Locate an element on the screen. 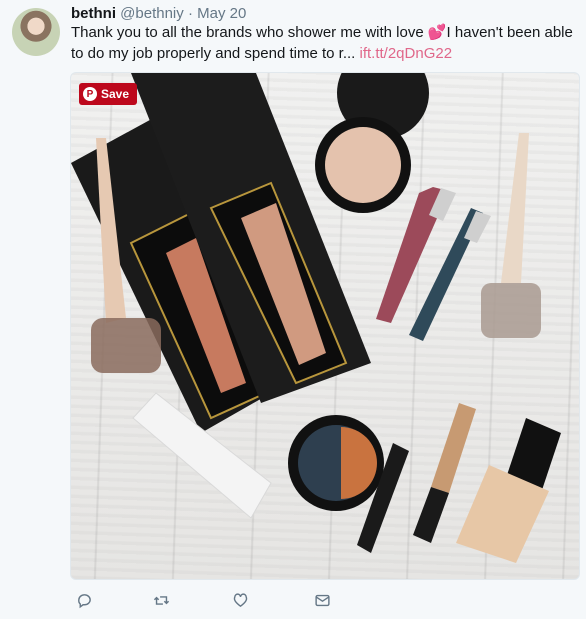 The width and height of the screenshot is (586, 619). avatar is located at coordinates (36, 32).